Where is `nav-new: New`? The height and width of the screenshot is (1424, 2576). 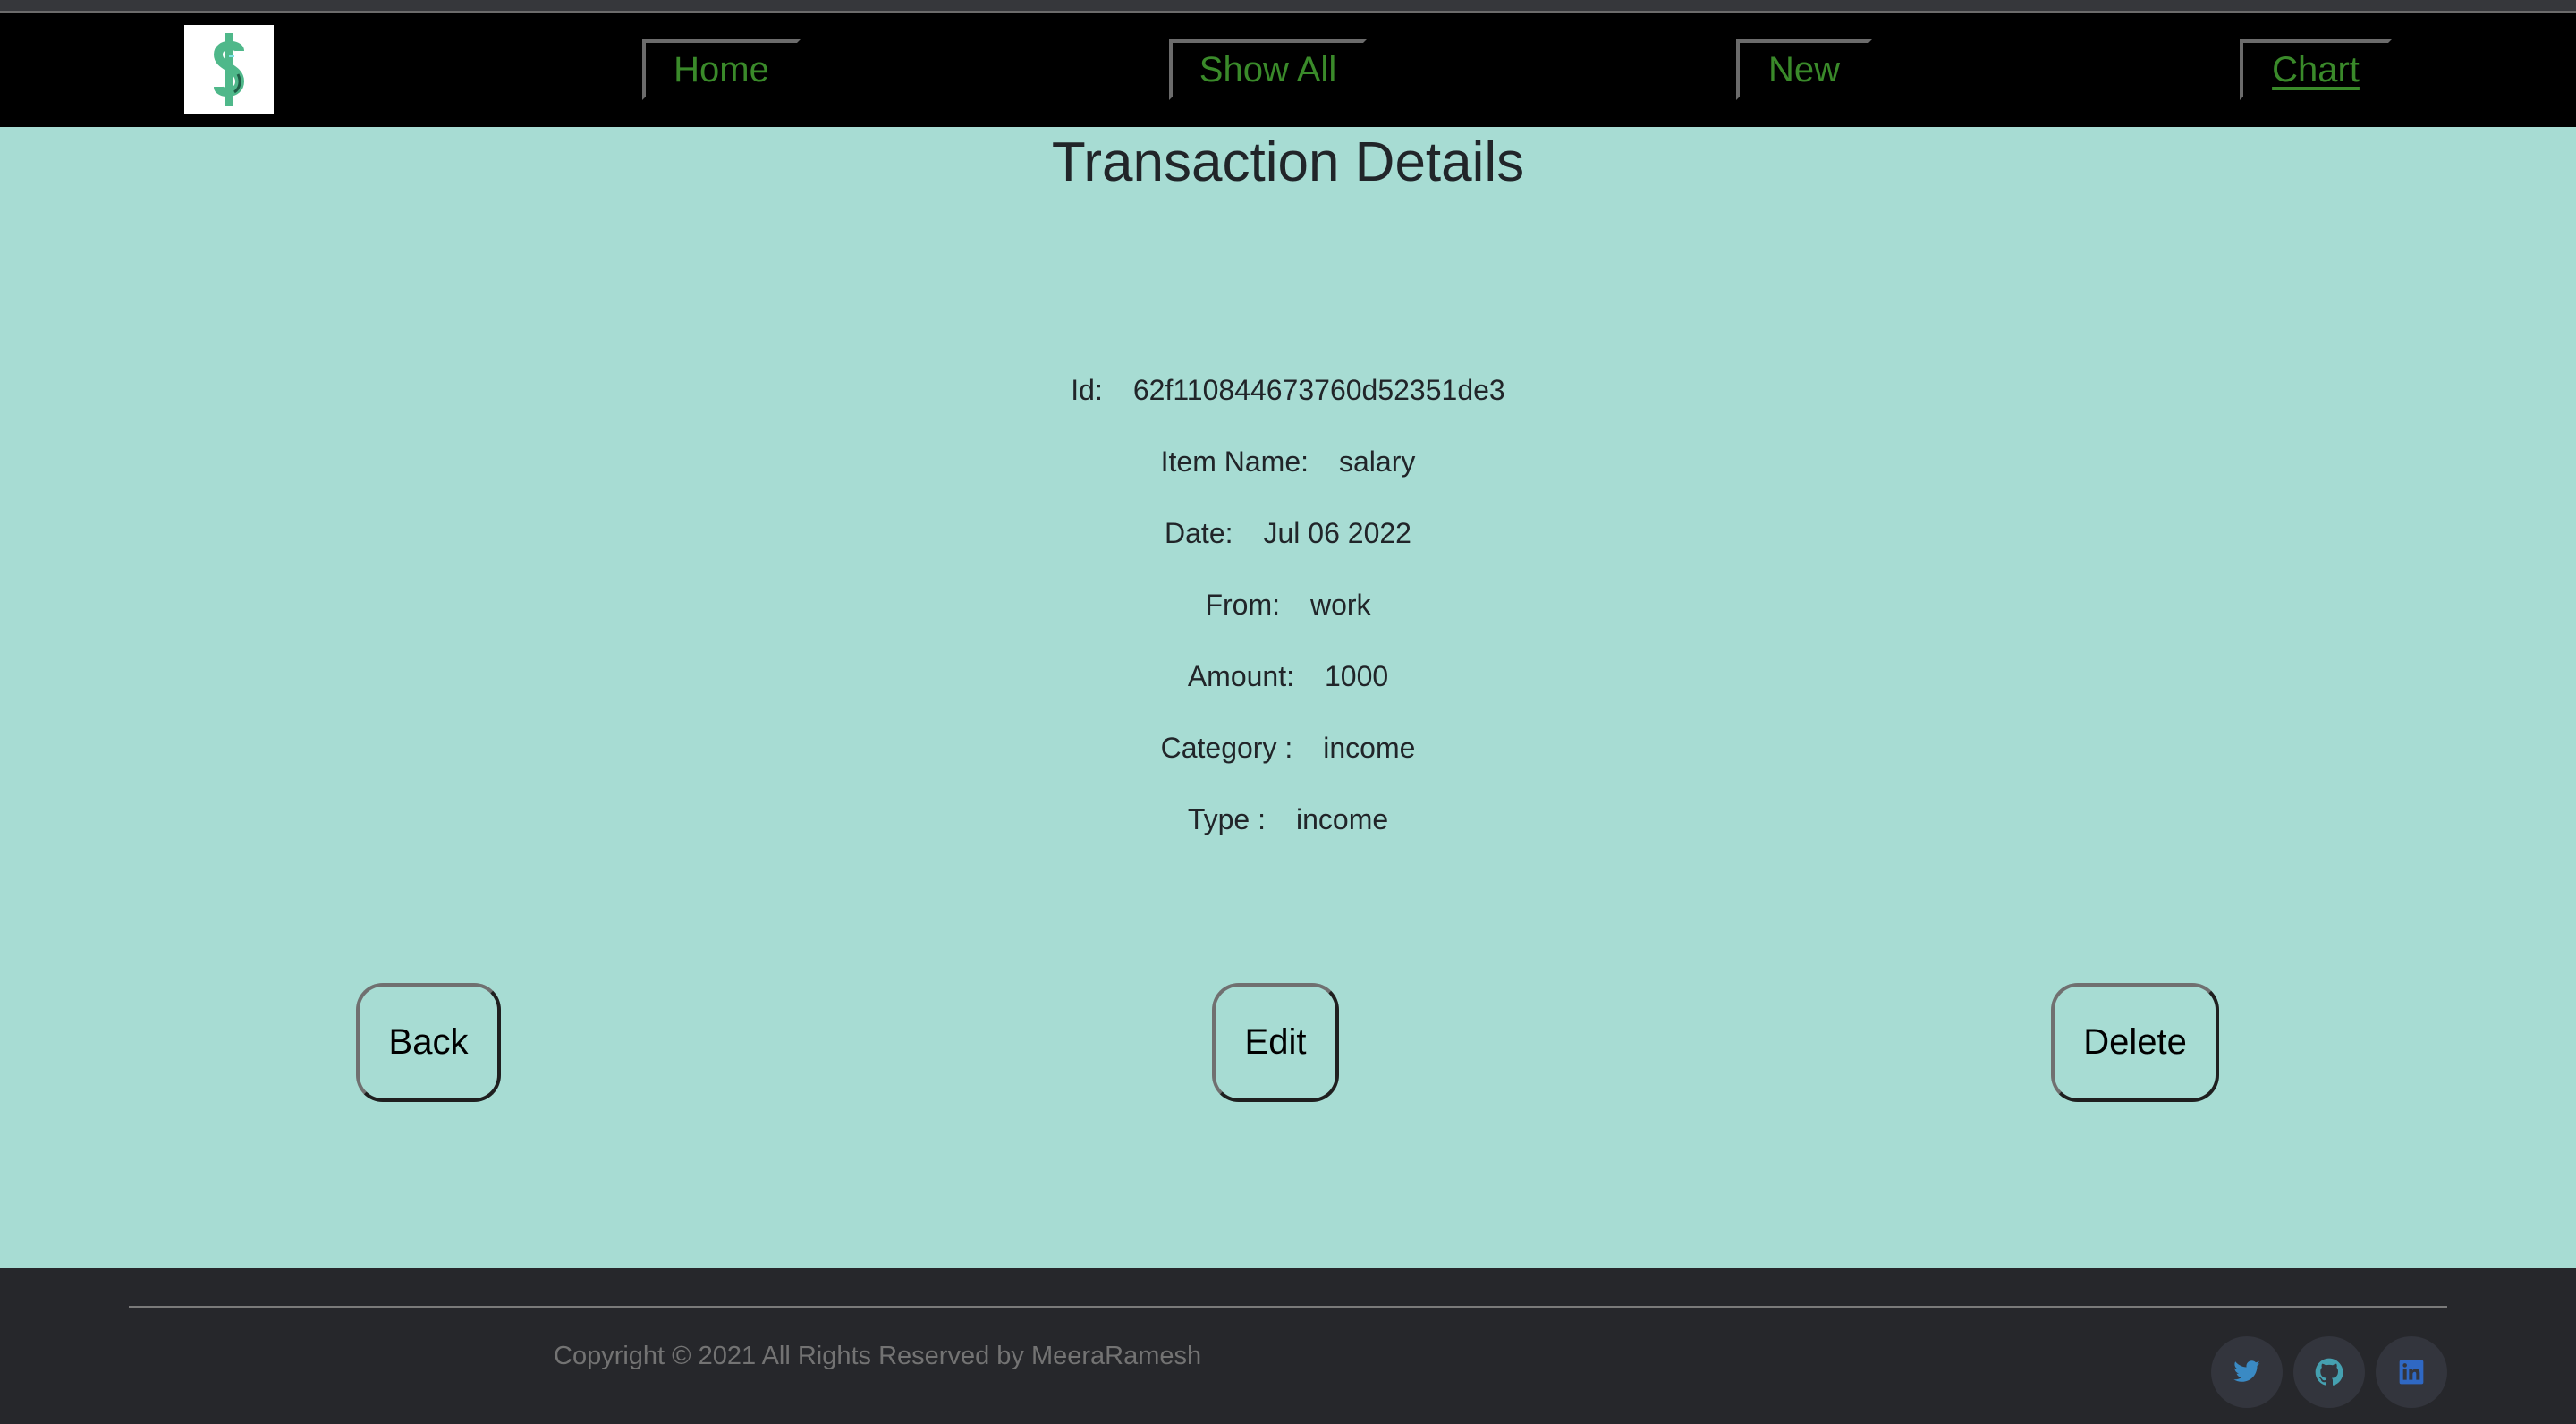
nav-new: New is located at coordinates (1804, 69).